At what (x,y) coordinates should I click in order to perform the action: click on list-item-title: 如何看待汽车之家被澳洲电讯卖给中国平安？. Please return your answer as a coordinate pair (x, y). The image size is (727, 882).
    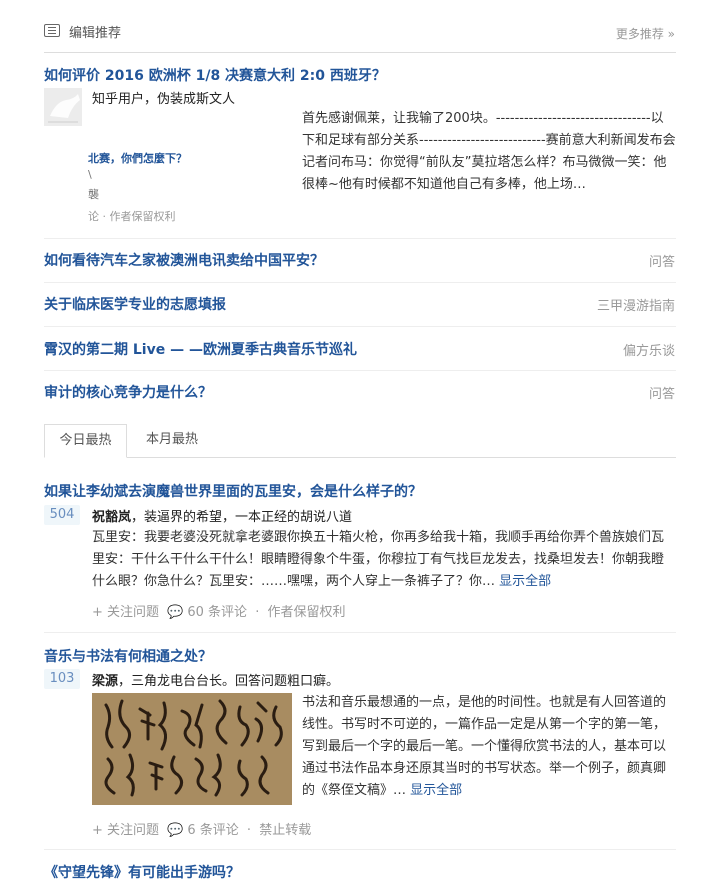
    Looking at the image, I should click on (184, 260).